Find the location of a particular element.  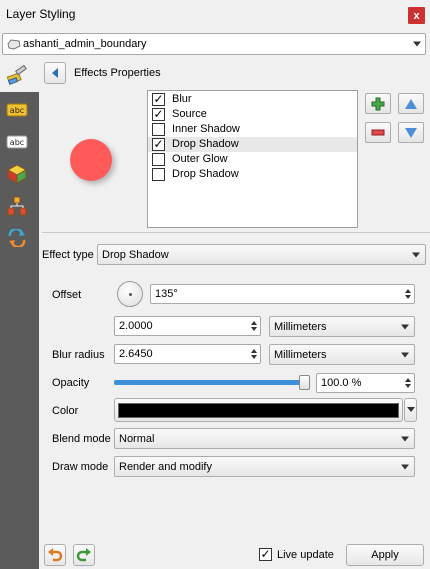

remove-effect-button is located at coordinates (378, 132).